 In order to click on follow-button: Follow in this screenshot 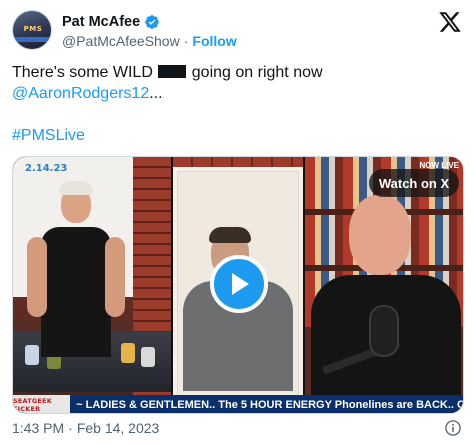, I will do `click(214, 41)`.